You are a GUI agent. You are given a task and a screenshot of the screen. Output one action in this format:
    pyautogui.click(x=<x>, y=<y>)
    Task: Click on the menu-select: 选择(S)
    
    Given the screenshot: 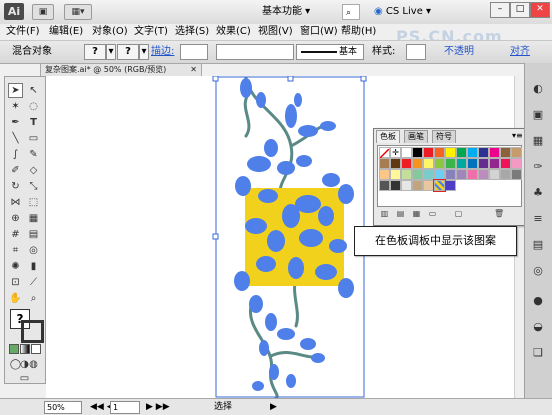 What is the action you would take?
    pyautogui.click(x=192, y=32)
    